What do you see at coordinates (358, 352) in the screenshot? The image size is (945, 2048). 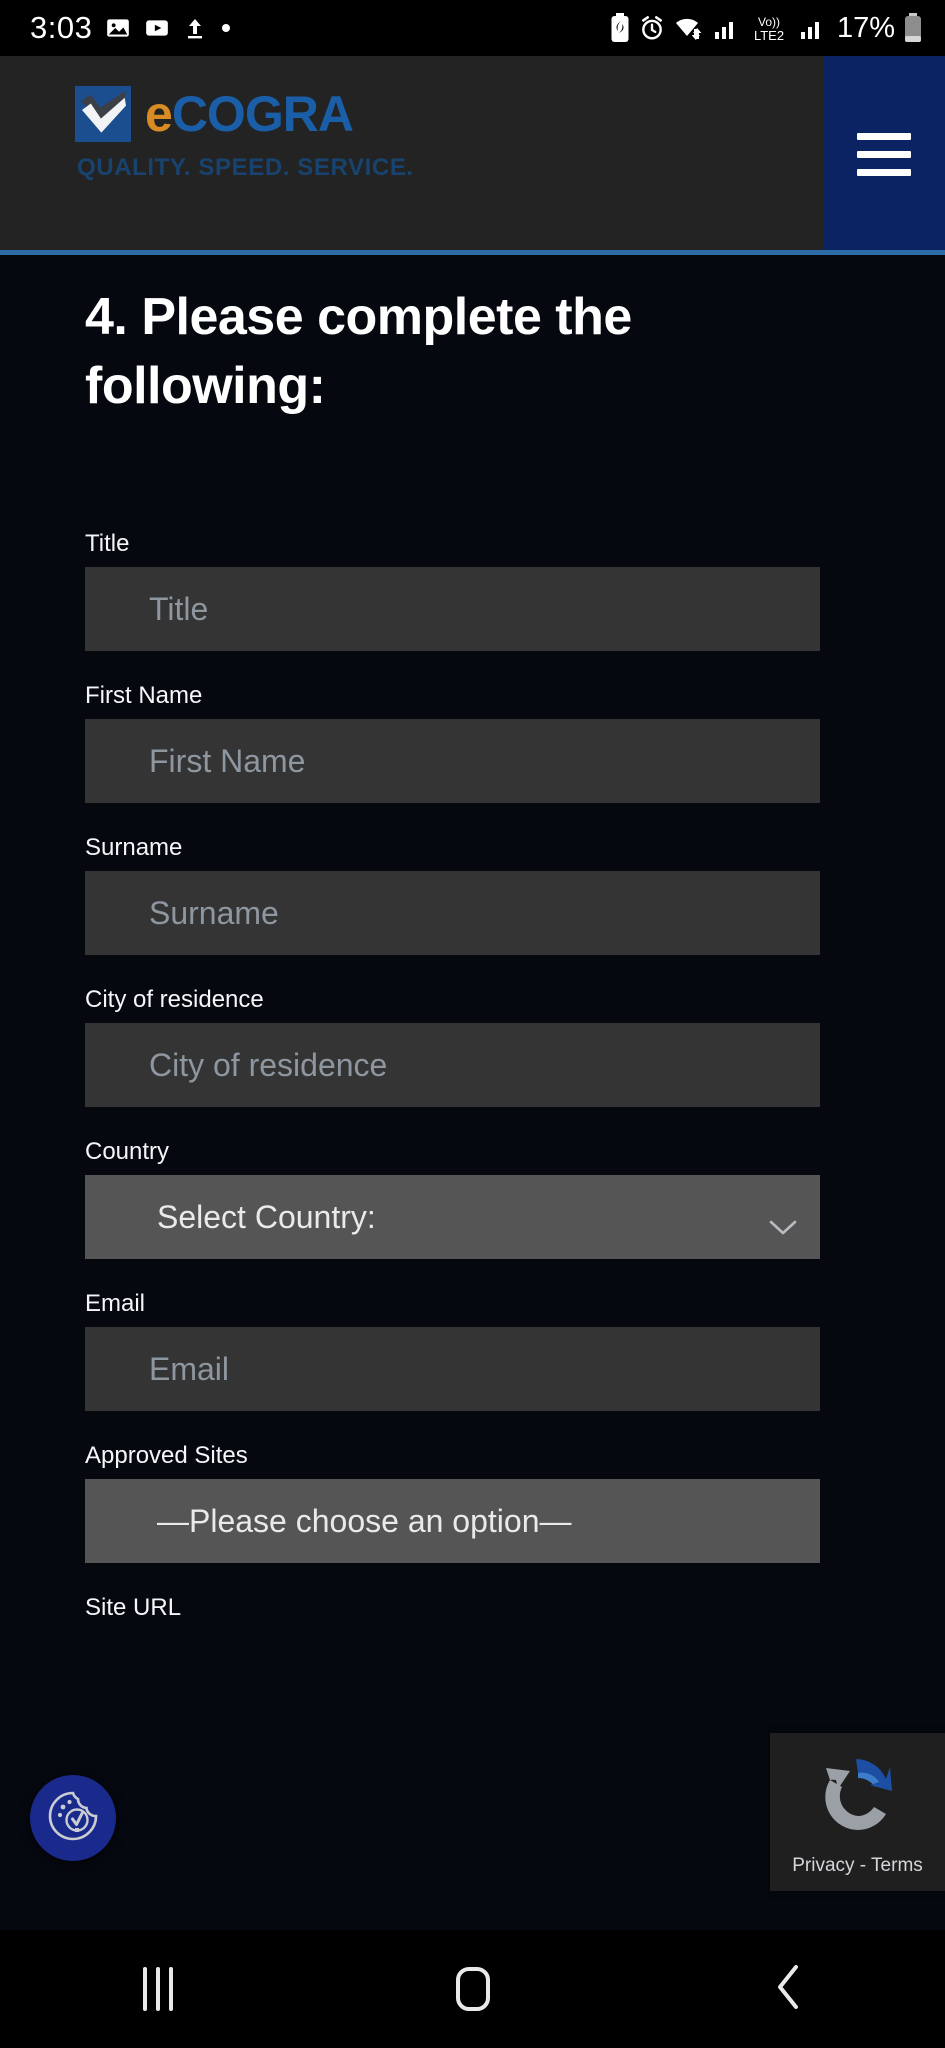 I see `page-title: 4. Please complete the following:` at bounding box center [358, 352].